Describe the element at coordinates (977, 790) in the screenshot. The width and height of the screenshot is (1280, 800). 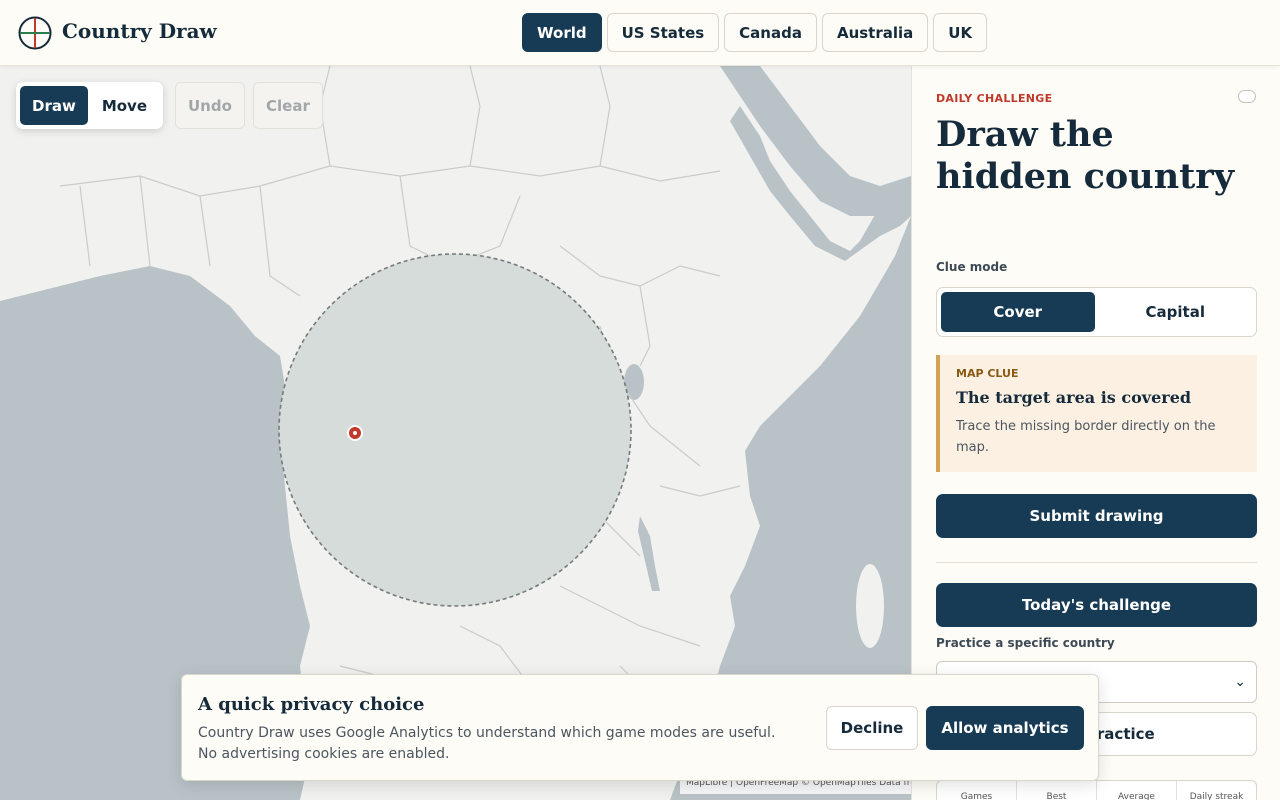
I see `stat-games: Games` at that location.